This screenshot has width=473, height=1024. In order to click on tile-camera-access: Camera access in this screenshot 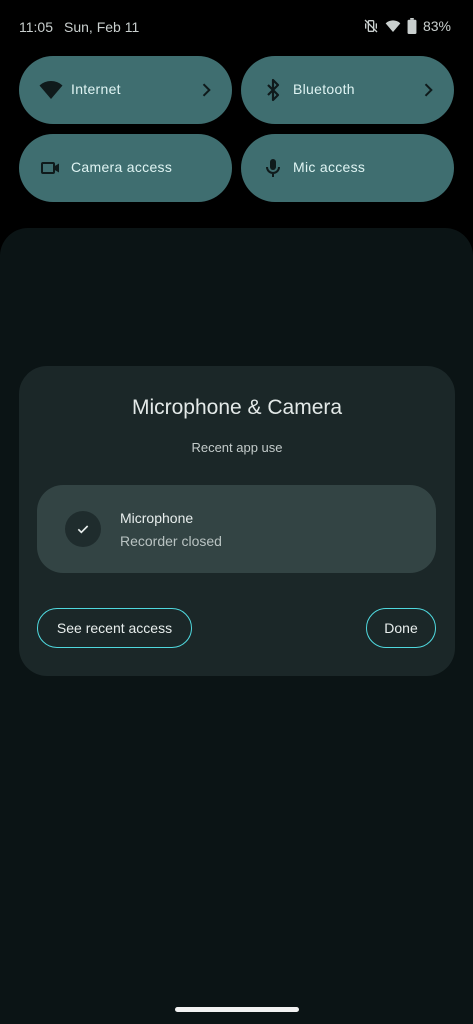, I will do `click(125, 168)`.